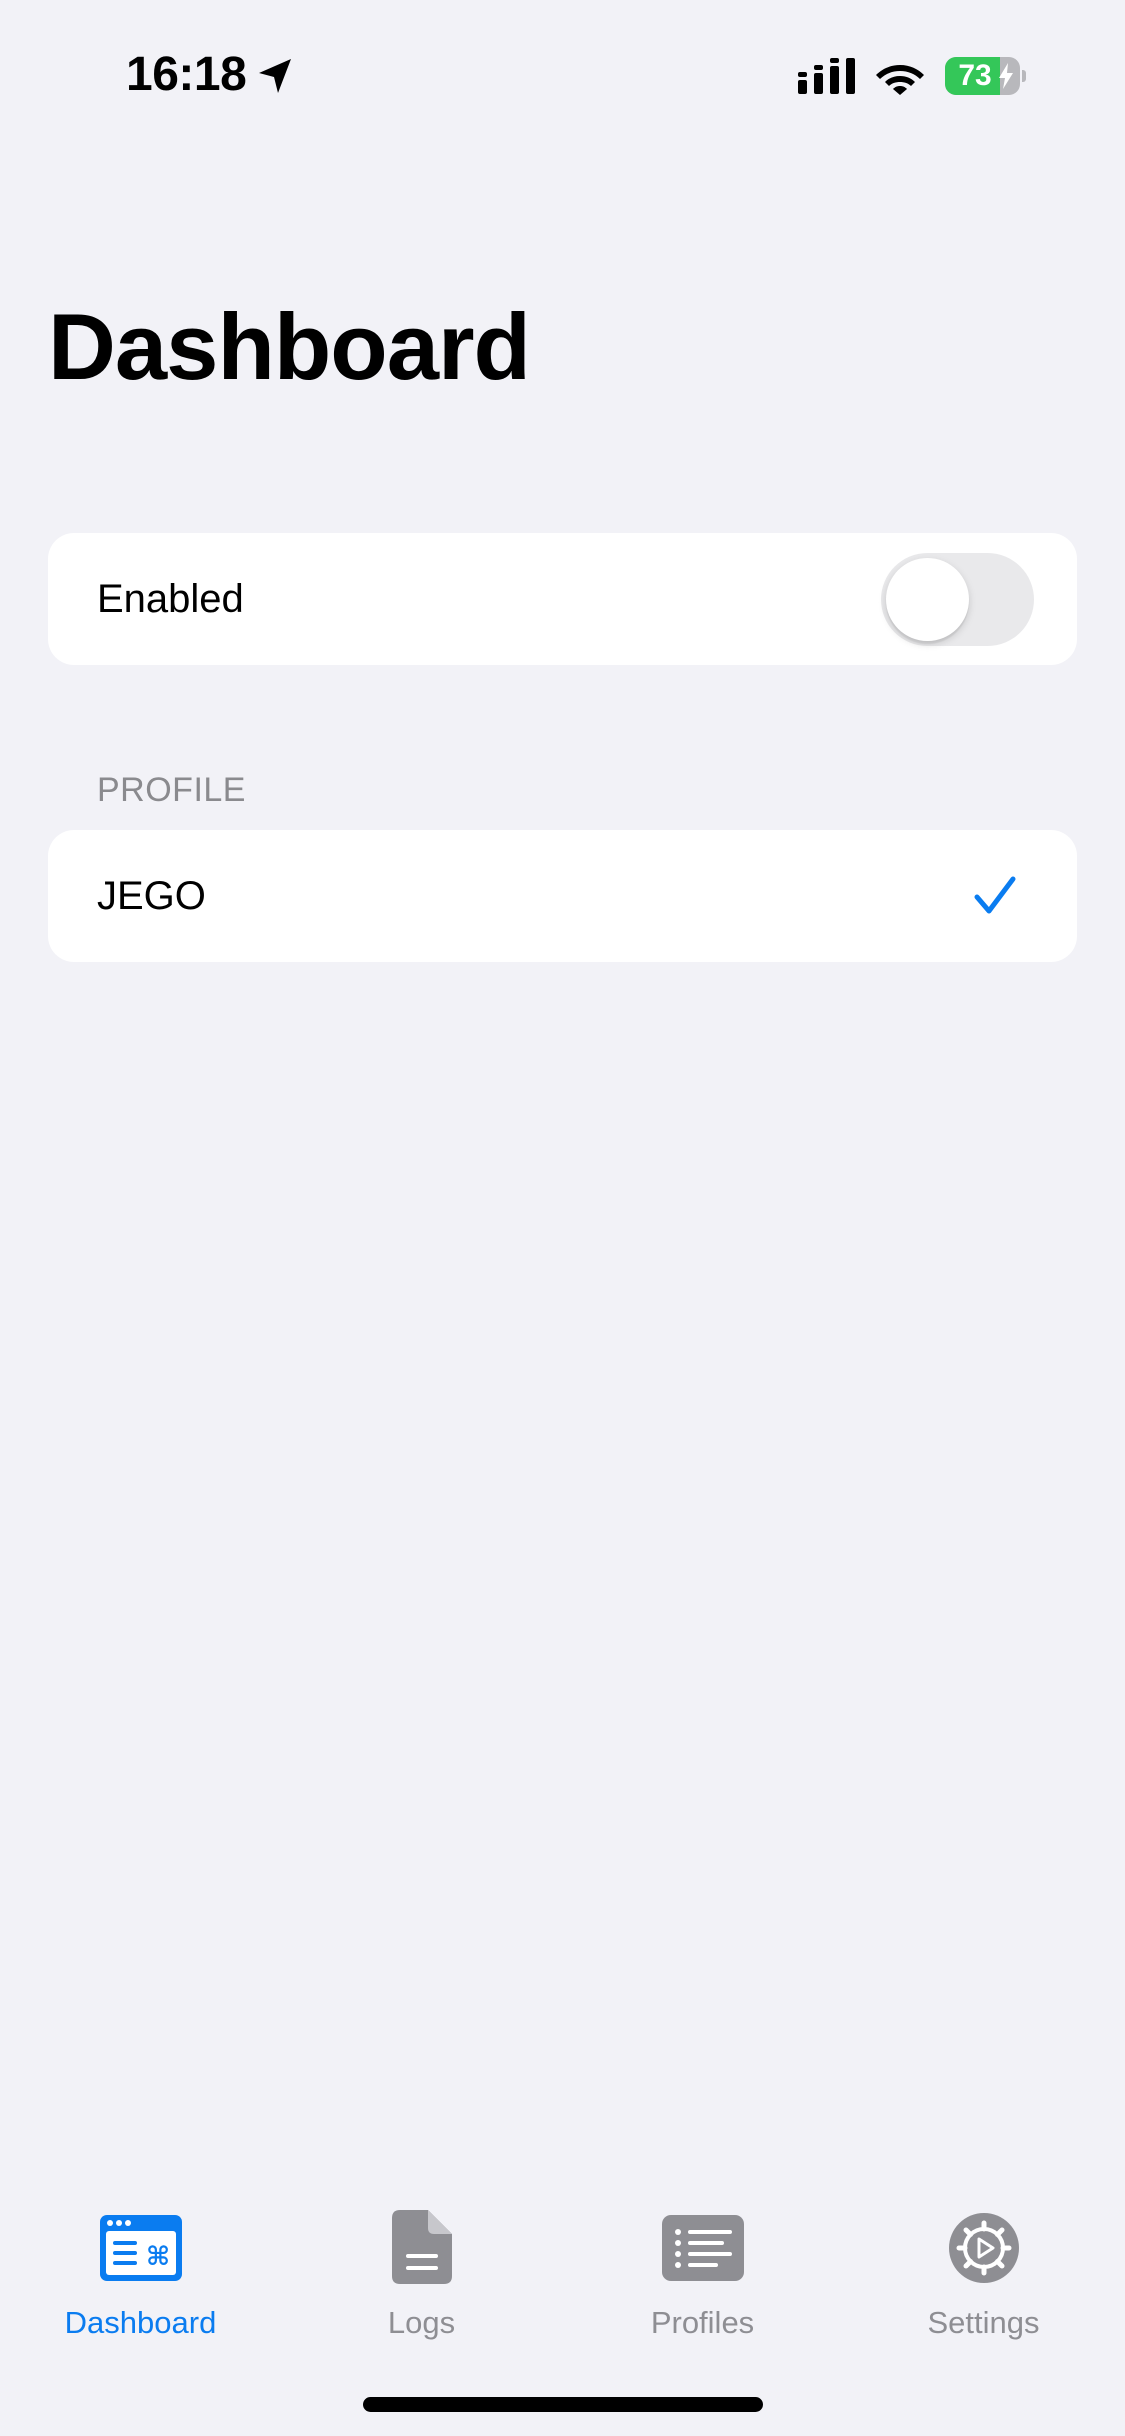  Describe the element at coordinates (1024, 76) in the screenshot. I see `battery-cap` at that location.